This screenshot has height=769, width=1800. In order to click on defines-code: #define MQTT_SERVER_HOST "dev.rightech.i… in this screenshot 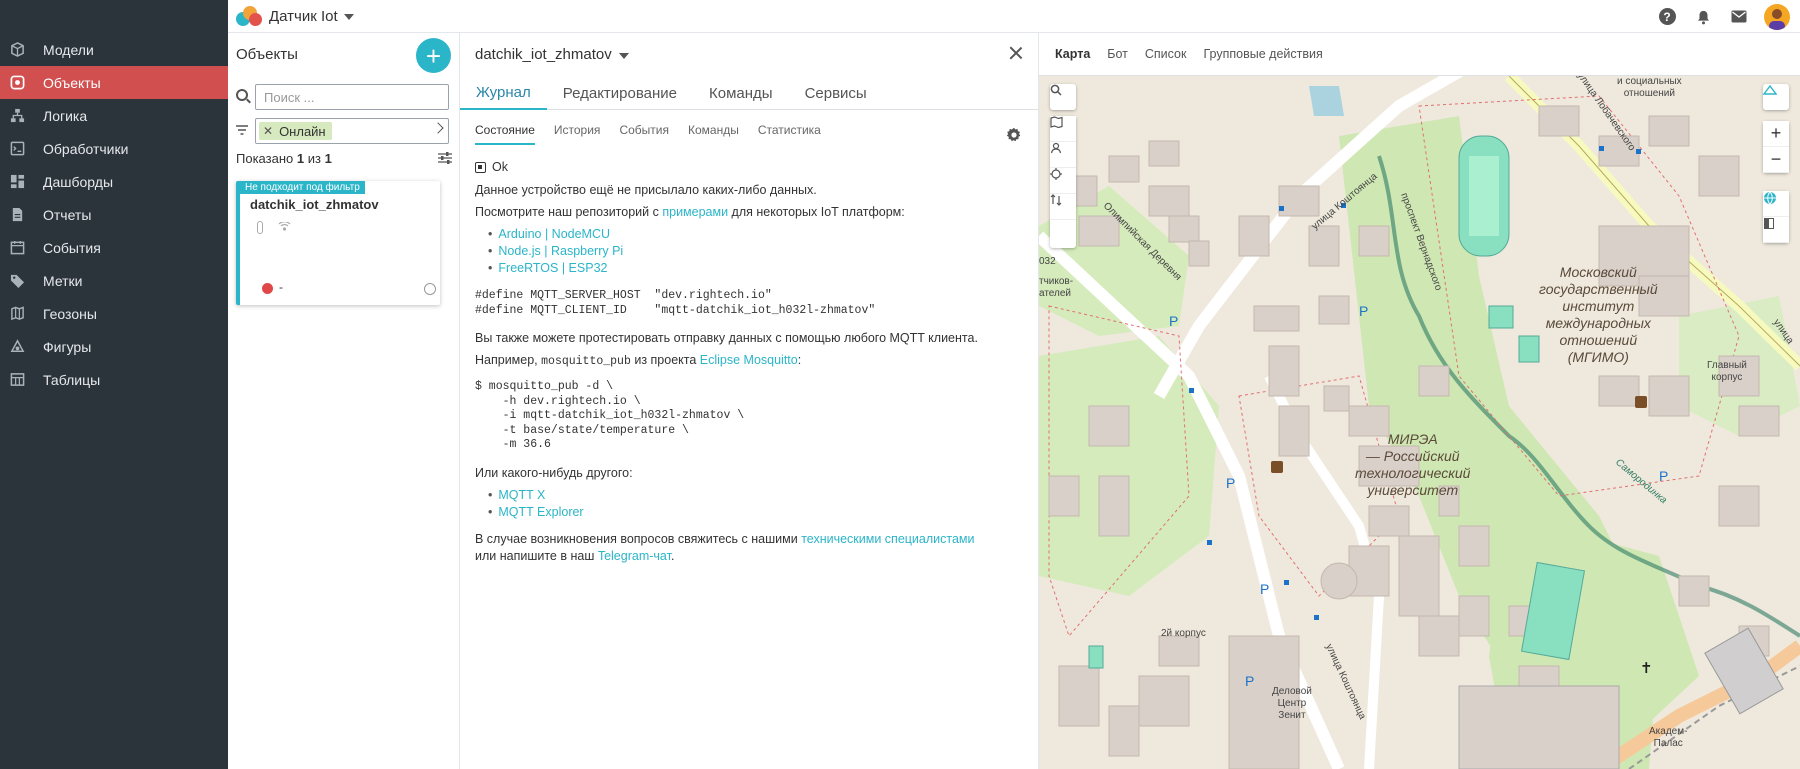, I will do `click(675, 303)`.